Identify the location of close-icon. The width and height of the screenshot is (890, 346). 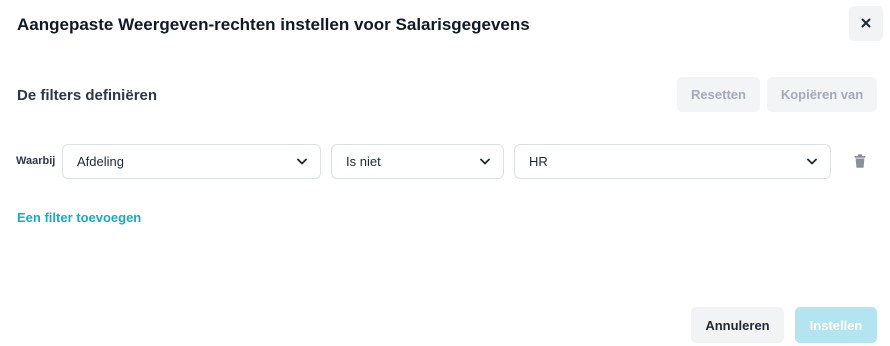
(866, 23).